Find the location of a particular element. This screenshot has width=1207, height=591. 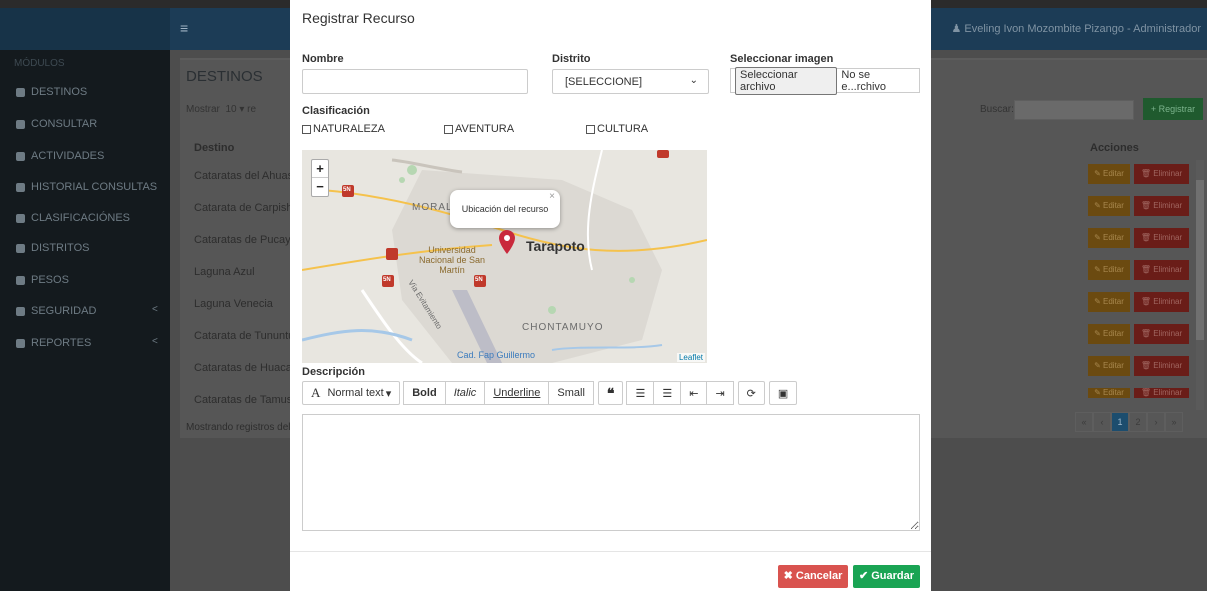

checkbox-label: CULTURA is located at coordinates (623, 129).